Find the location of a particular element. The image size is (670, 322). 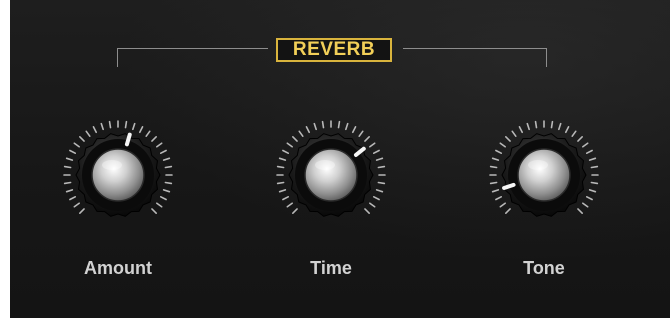

time-knob is located at coordinates (331, 175).